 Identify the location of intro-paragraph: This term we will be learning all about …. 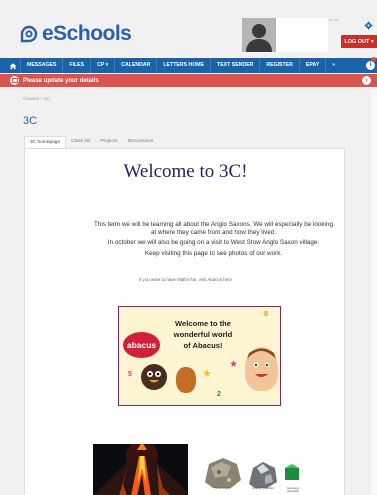
(213, 228).